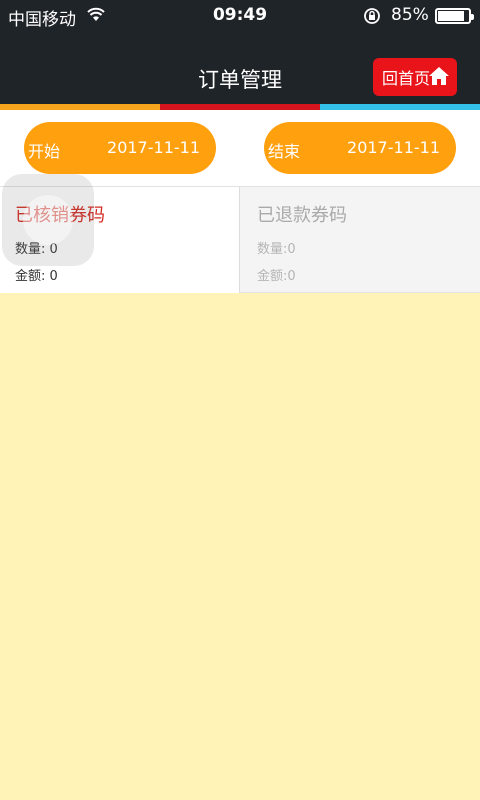 Image resolution: width=480 pixels, height=800 pixels. Describe the element at coordinates (153, 147) in the screenshot. I see `start-date-value: 2017-11-11` at that location.